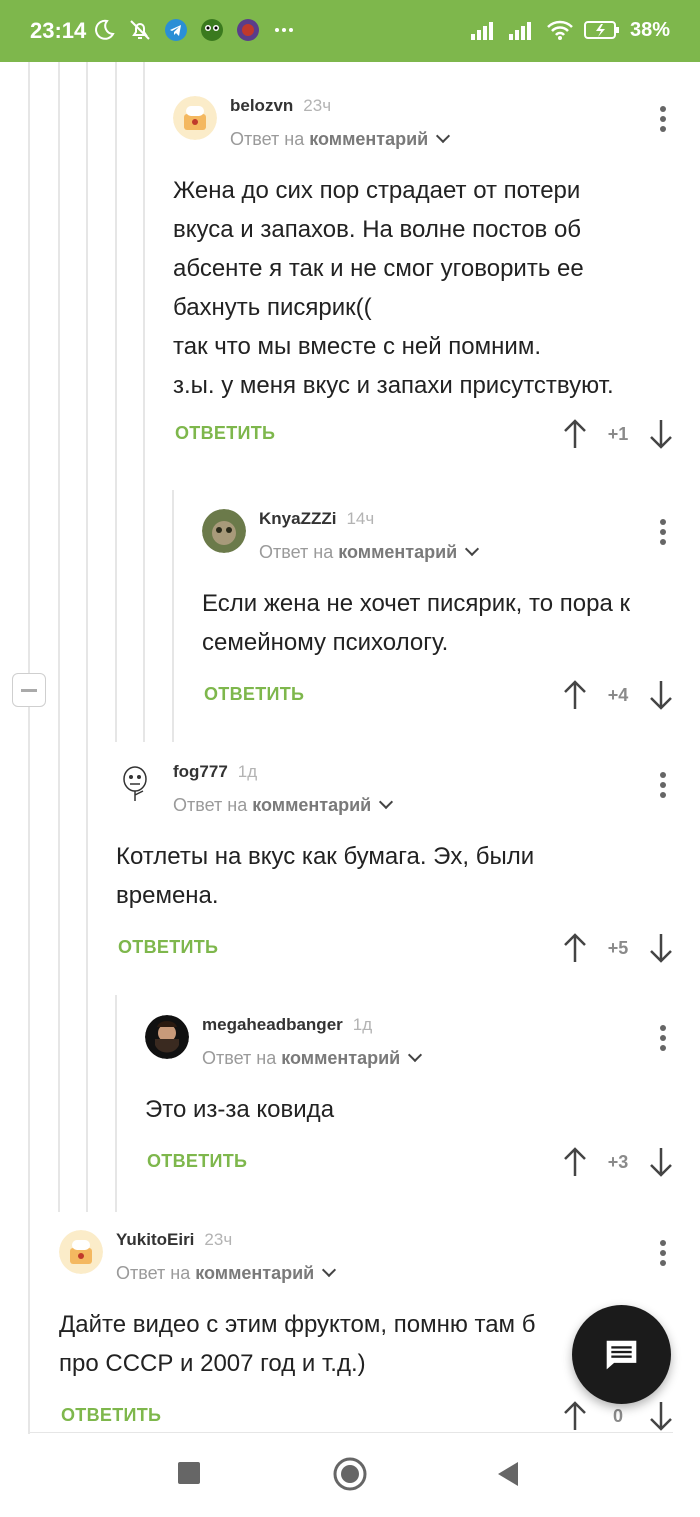  I want to click on comment-username: megaheadbanger 1д, so click(287, 1025).